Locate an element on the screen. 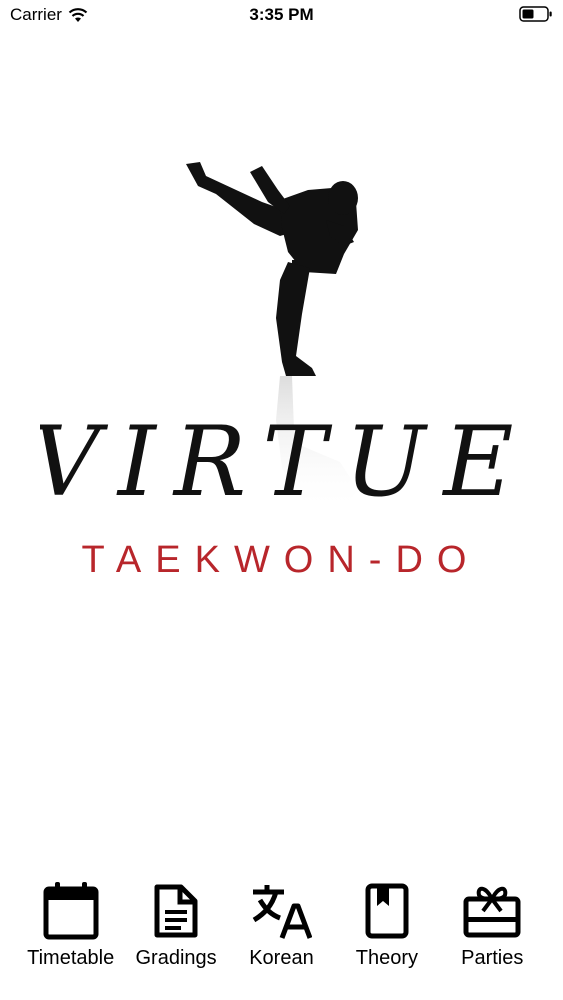  tab-parties: Parties is located at coordinates (492, 934).